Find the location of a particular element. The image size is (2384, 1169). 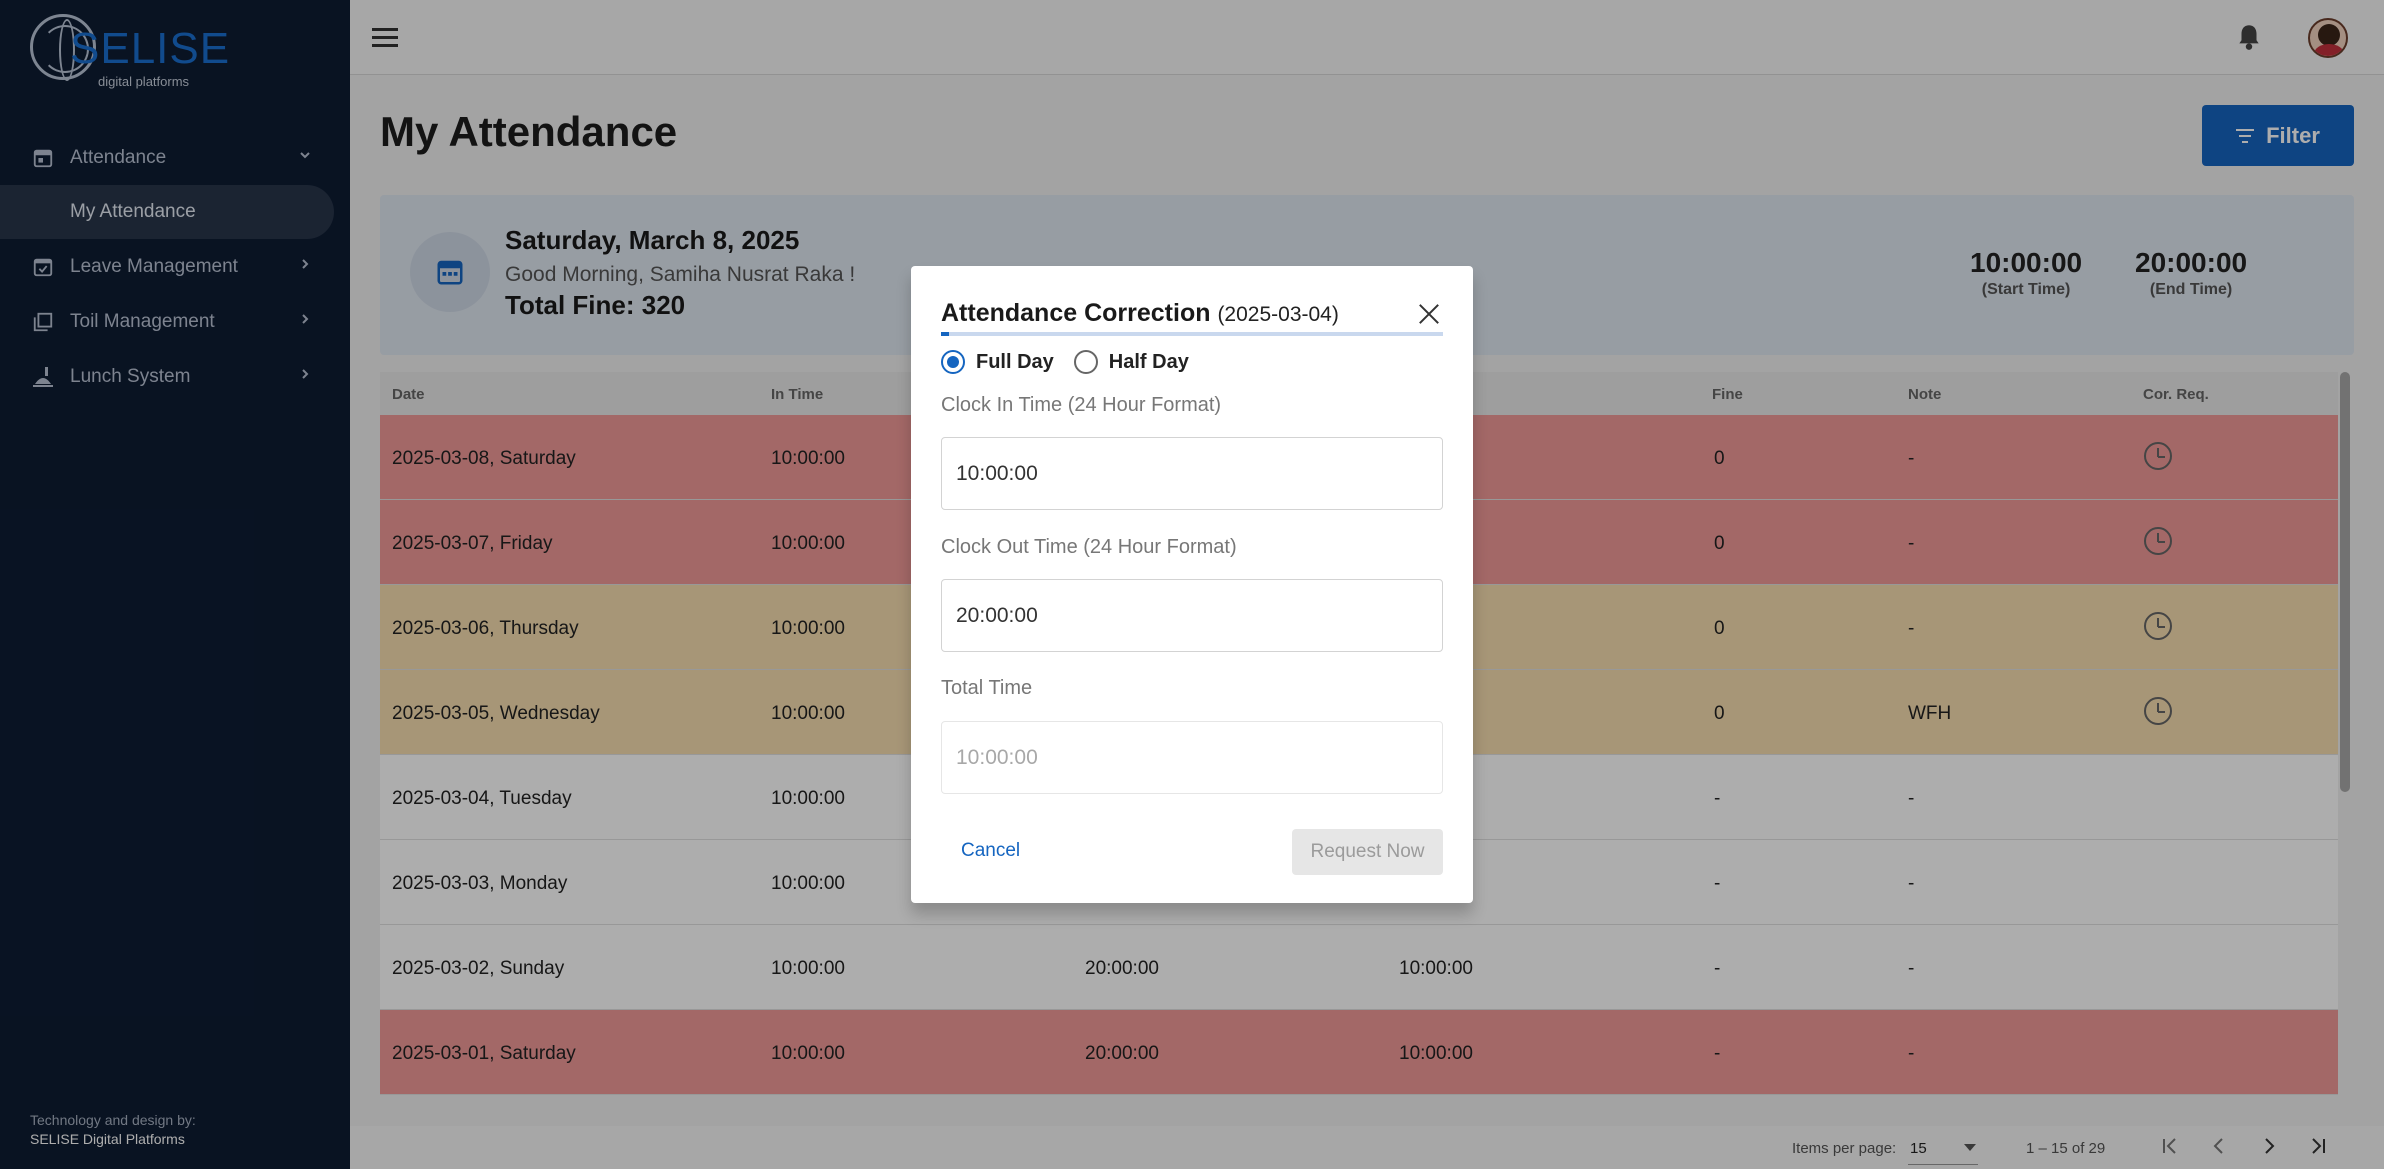

day-type-radio-group: Full Day Half Day is located at coordinates (1065, 362).